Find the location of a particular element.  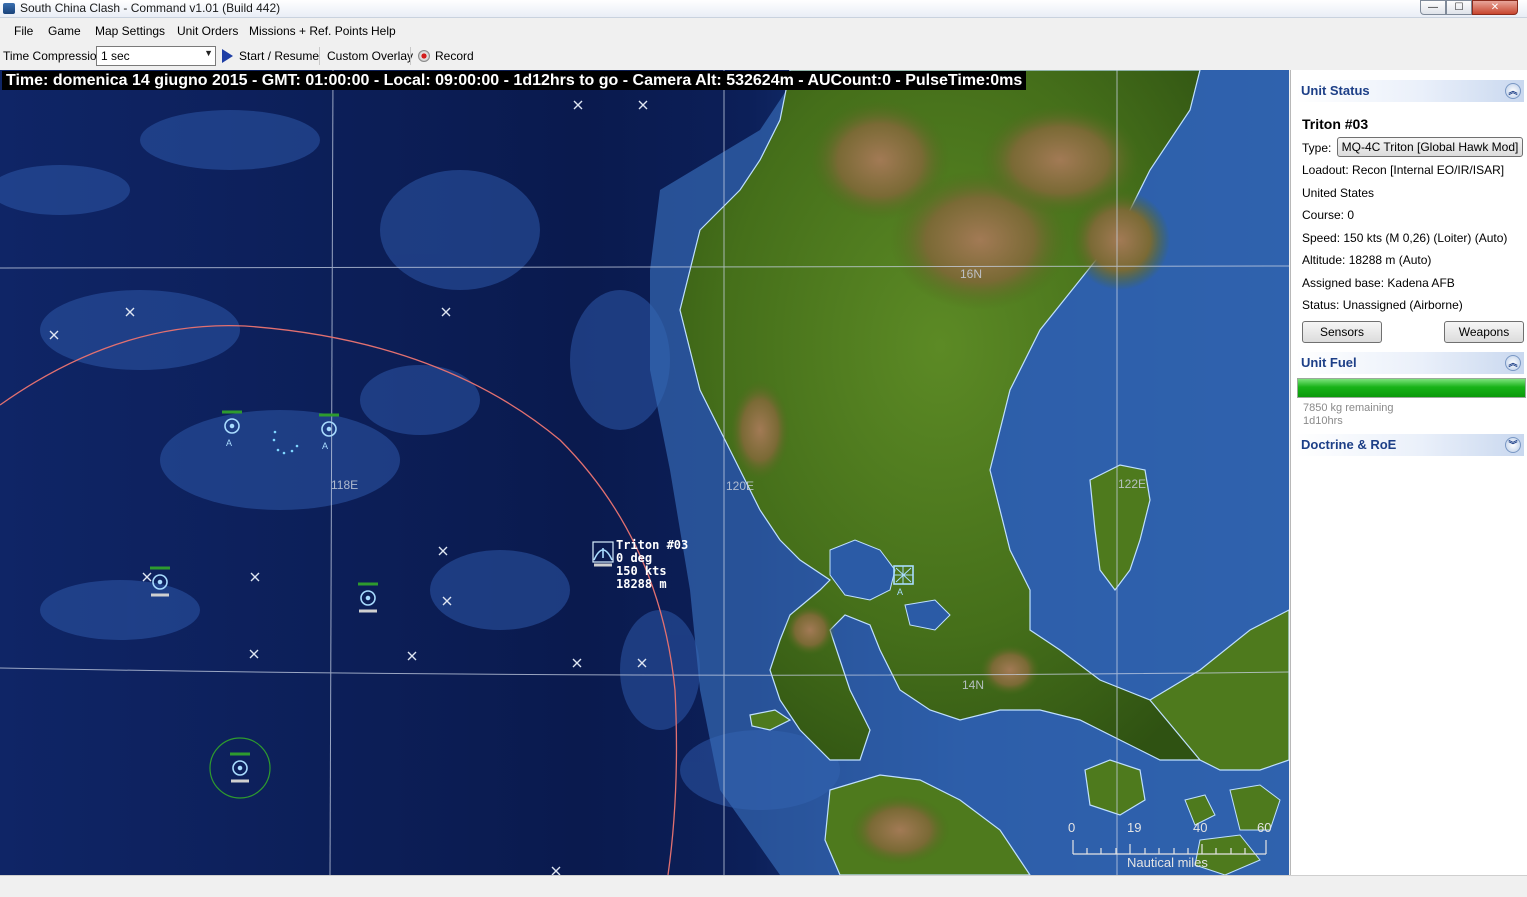

menu-game: Game is located at coordinates (64, 31).